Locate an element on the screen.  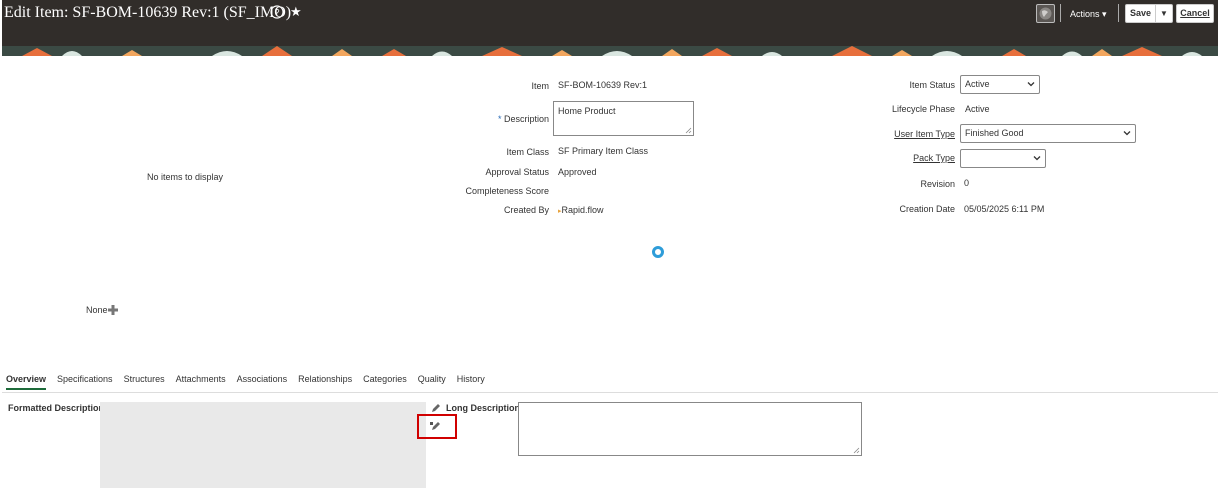
completeness-score-label: Completeness Score is located at coordinates (507, 191).